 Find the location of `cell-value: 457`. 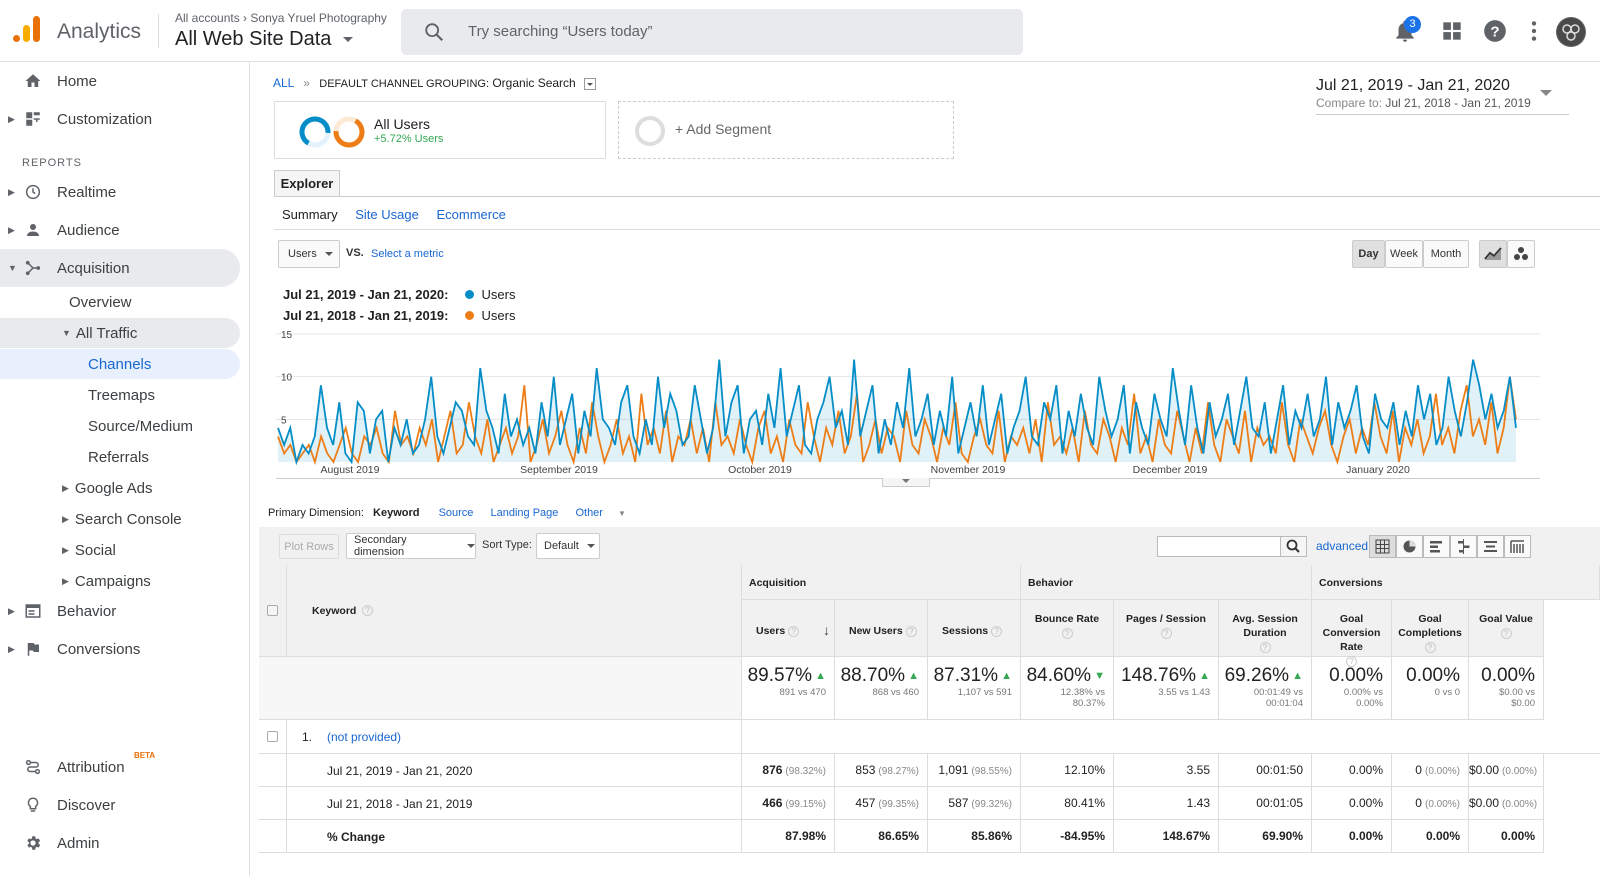

cell-value: 457 is located at coordinates (865, 803).